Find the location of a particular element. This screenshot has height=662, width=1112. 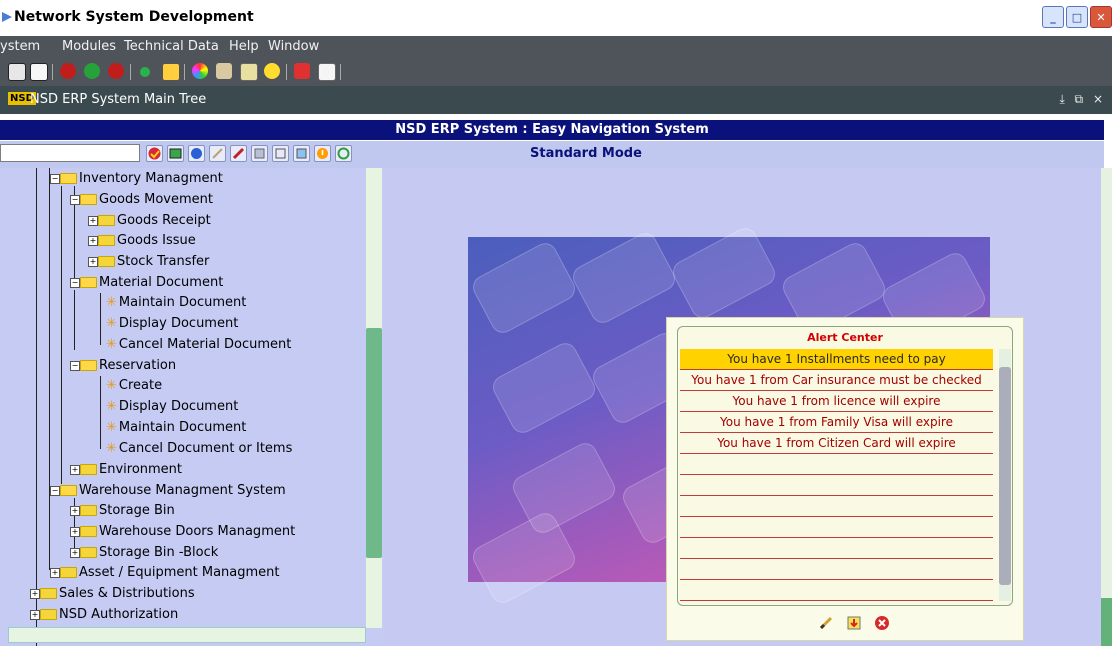

tree-node-goods-movement: − Goods Movement is located at coordinates (141, 200).